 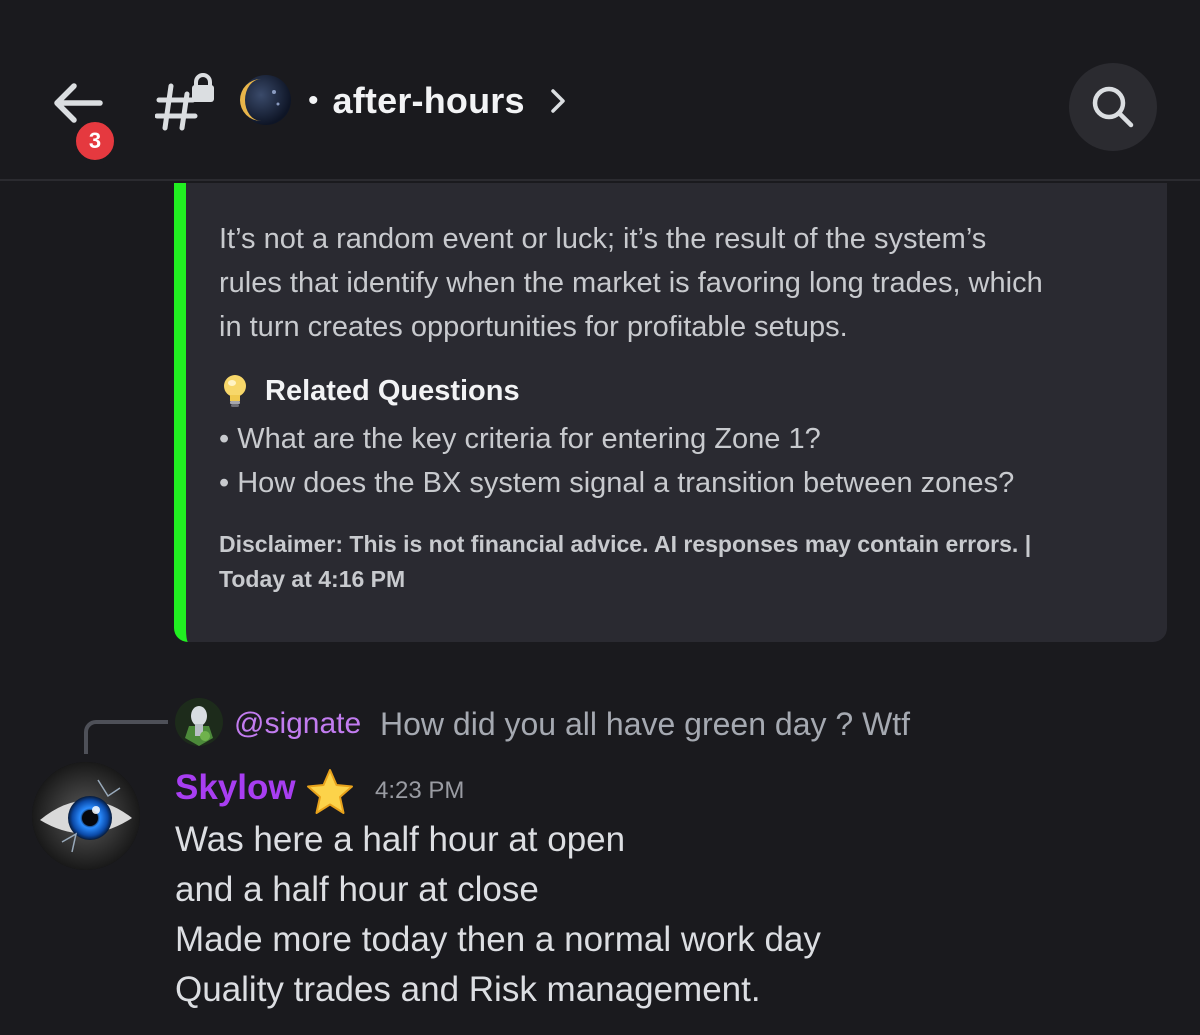 I want to click on lightbulb-icon, so click(x=235, y=391).